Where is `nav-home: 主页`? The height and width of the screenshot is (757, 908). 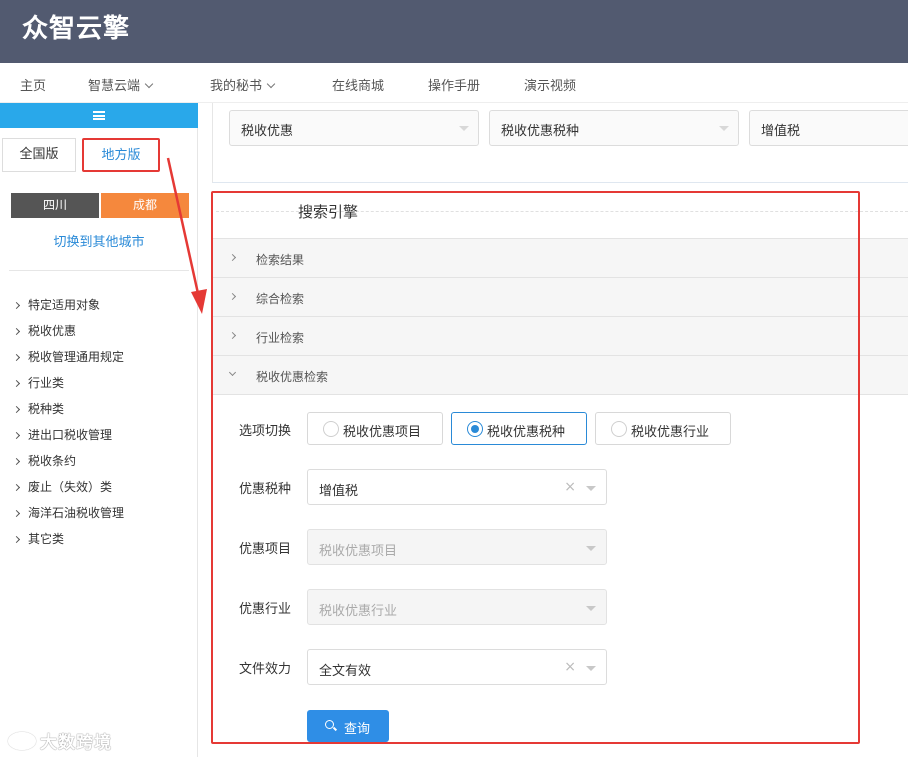 nav-home: 主页 is located at coordinates (33, 84).